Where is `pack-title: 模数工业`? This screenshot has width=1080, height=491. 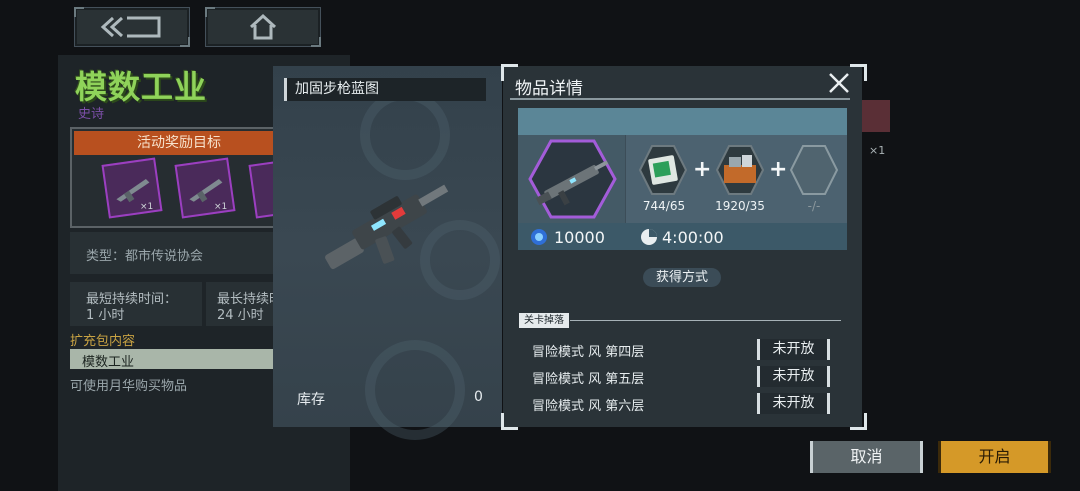
pack-title: 模数工业 is located at coordinates (141, 87).